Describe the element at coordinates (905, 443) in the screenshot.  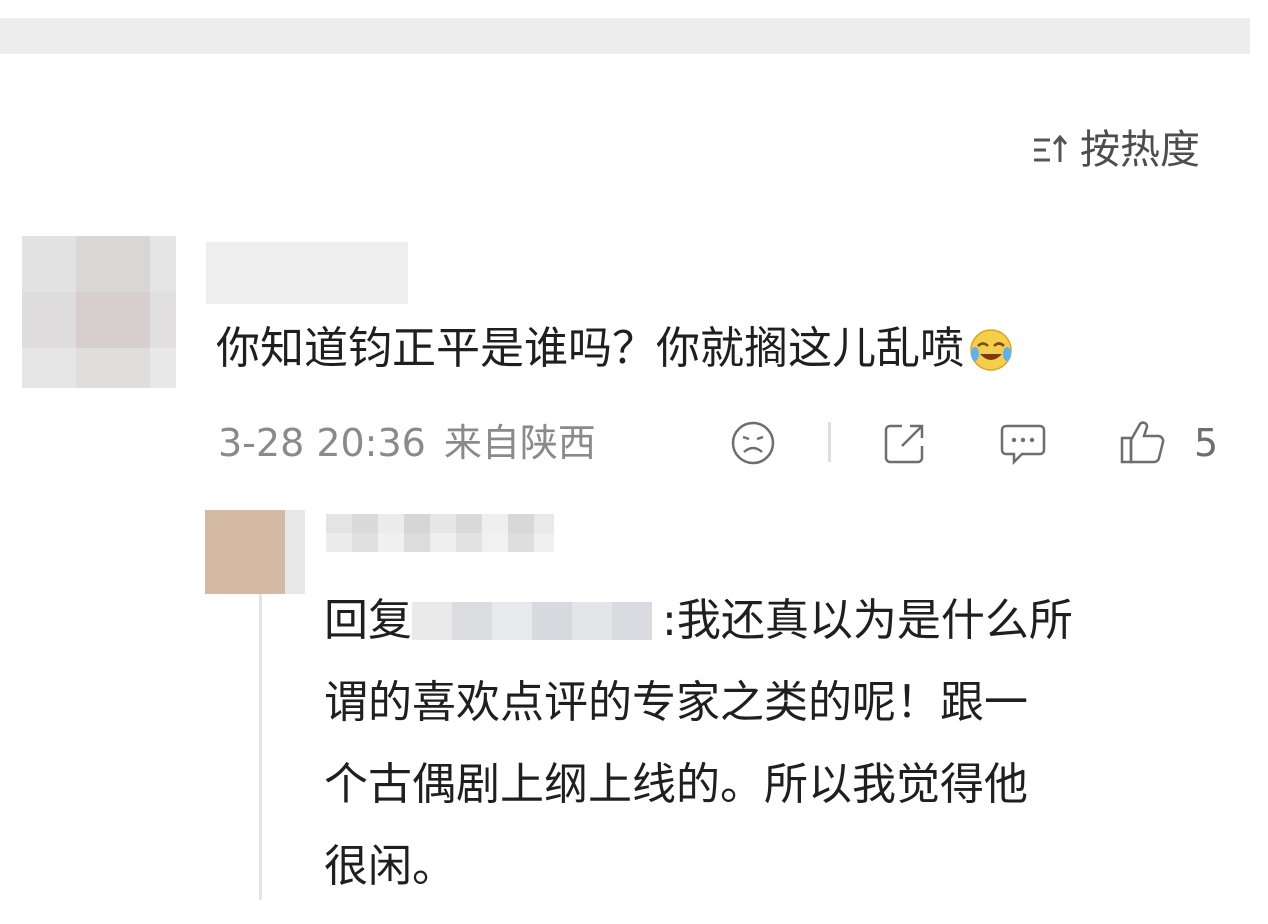
I see `share-icon` at that location.